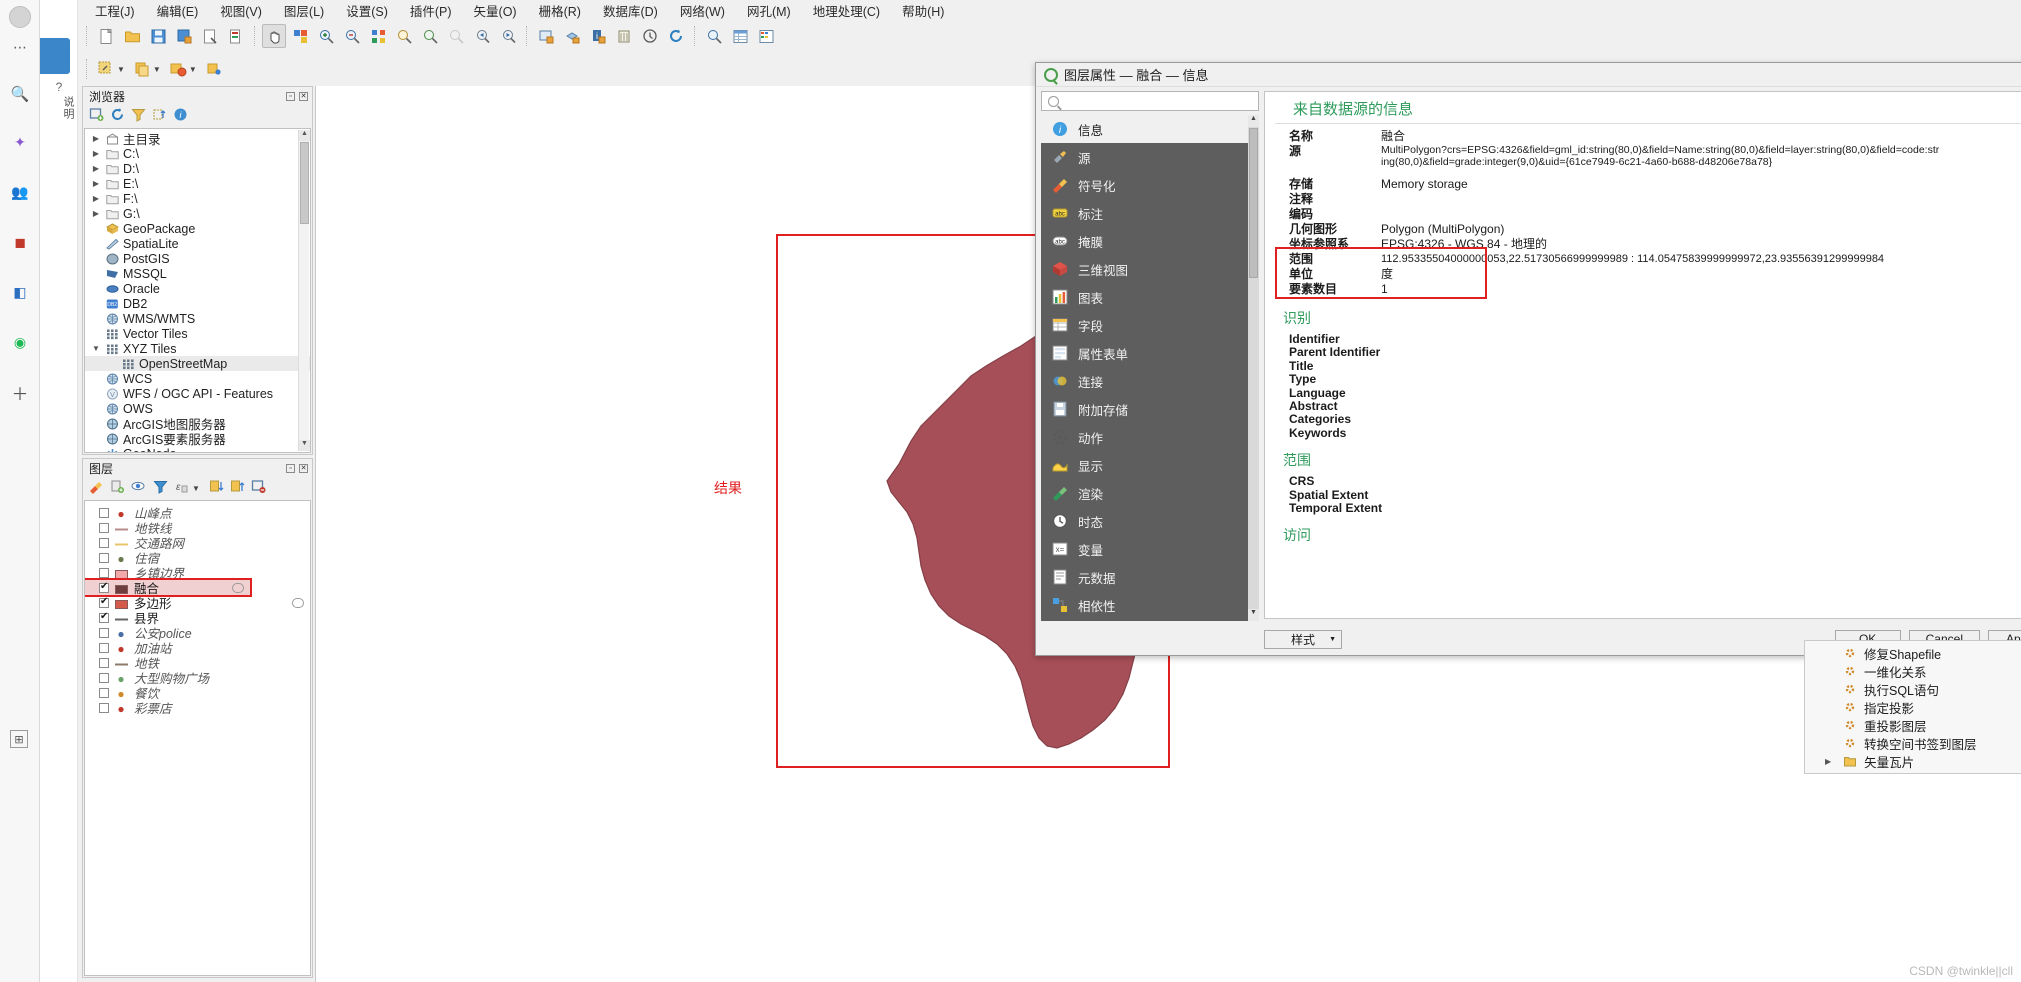 Image resolution: width=2021 pixels, height=982 pixels. Describe the element at coordinates (197, 318) in the screenshot. I see `browser-item-12: ▶WMS/WMTS` at that location.